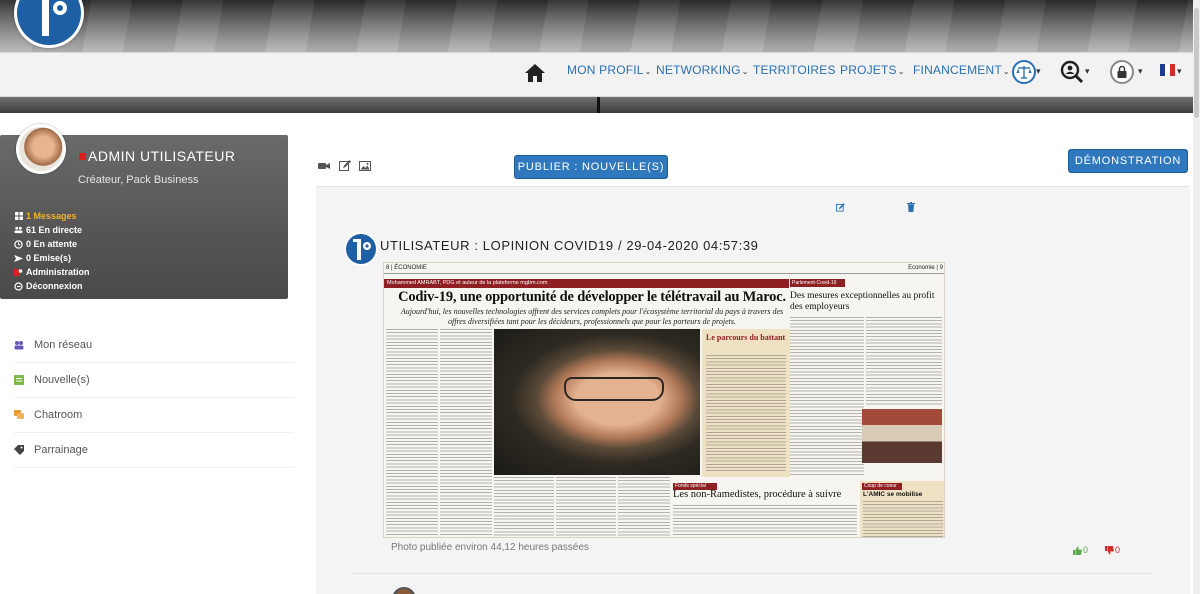 Image resolution: width=1200 pixels, height=594 pixels. What do you see at coordinates (911, 207) in the screenshot?
I see `post-delete-icon` at bounding box center [911, 207].